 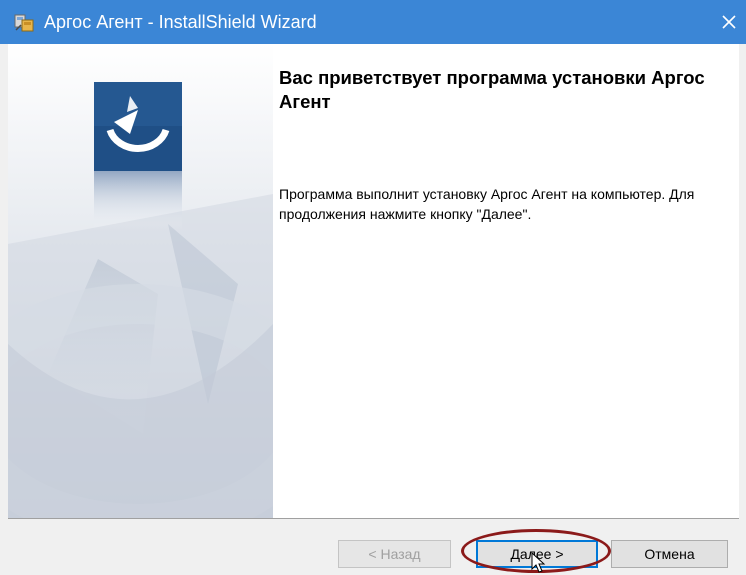 I want to click on close-icon, so click(x=729, y=22).